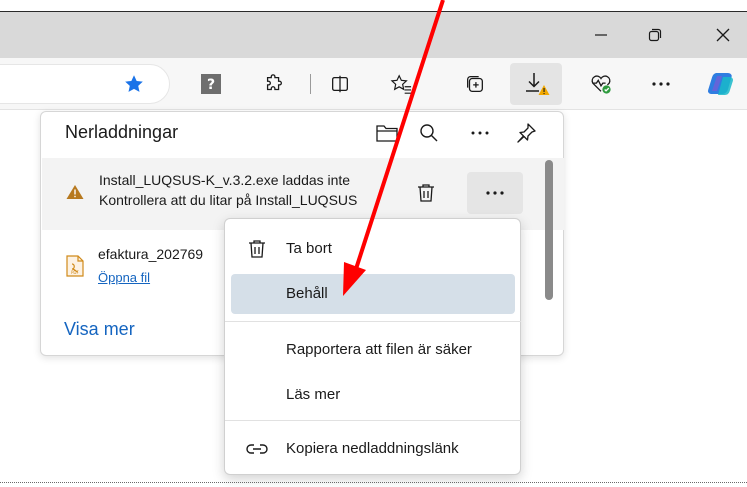  I want to click on menu-item-label: Behåll, so click(307, 293).